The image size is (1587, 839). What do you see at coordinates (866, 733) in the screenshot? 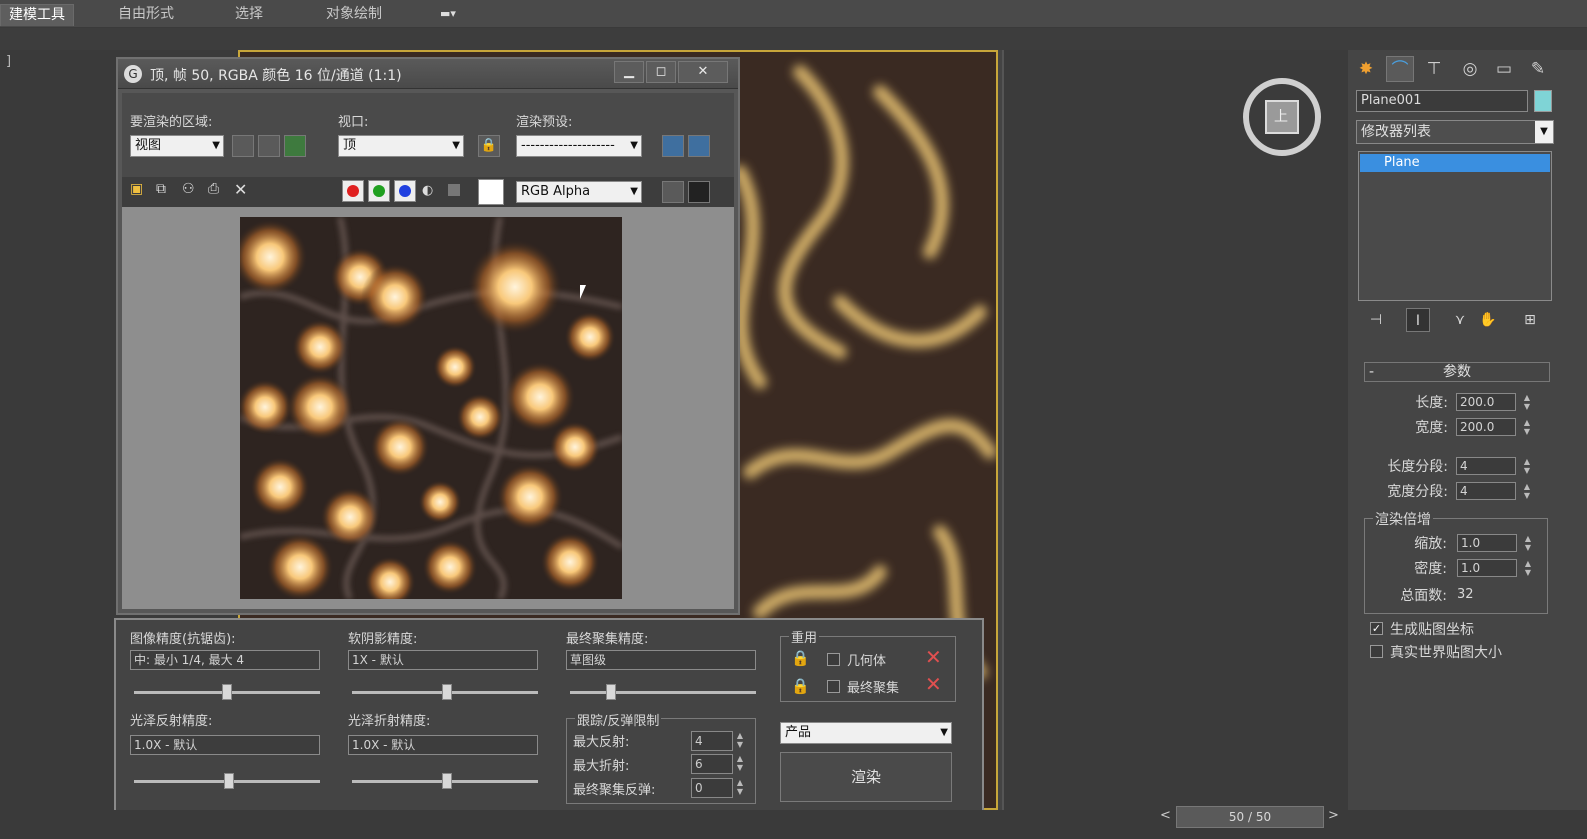
I see `render-mode-dropdown: 产品 ▼` at bounding box center [866, 733].